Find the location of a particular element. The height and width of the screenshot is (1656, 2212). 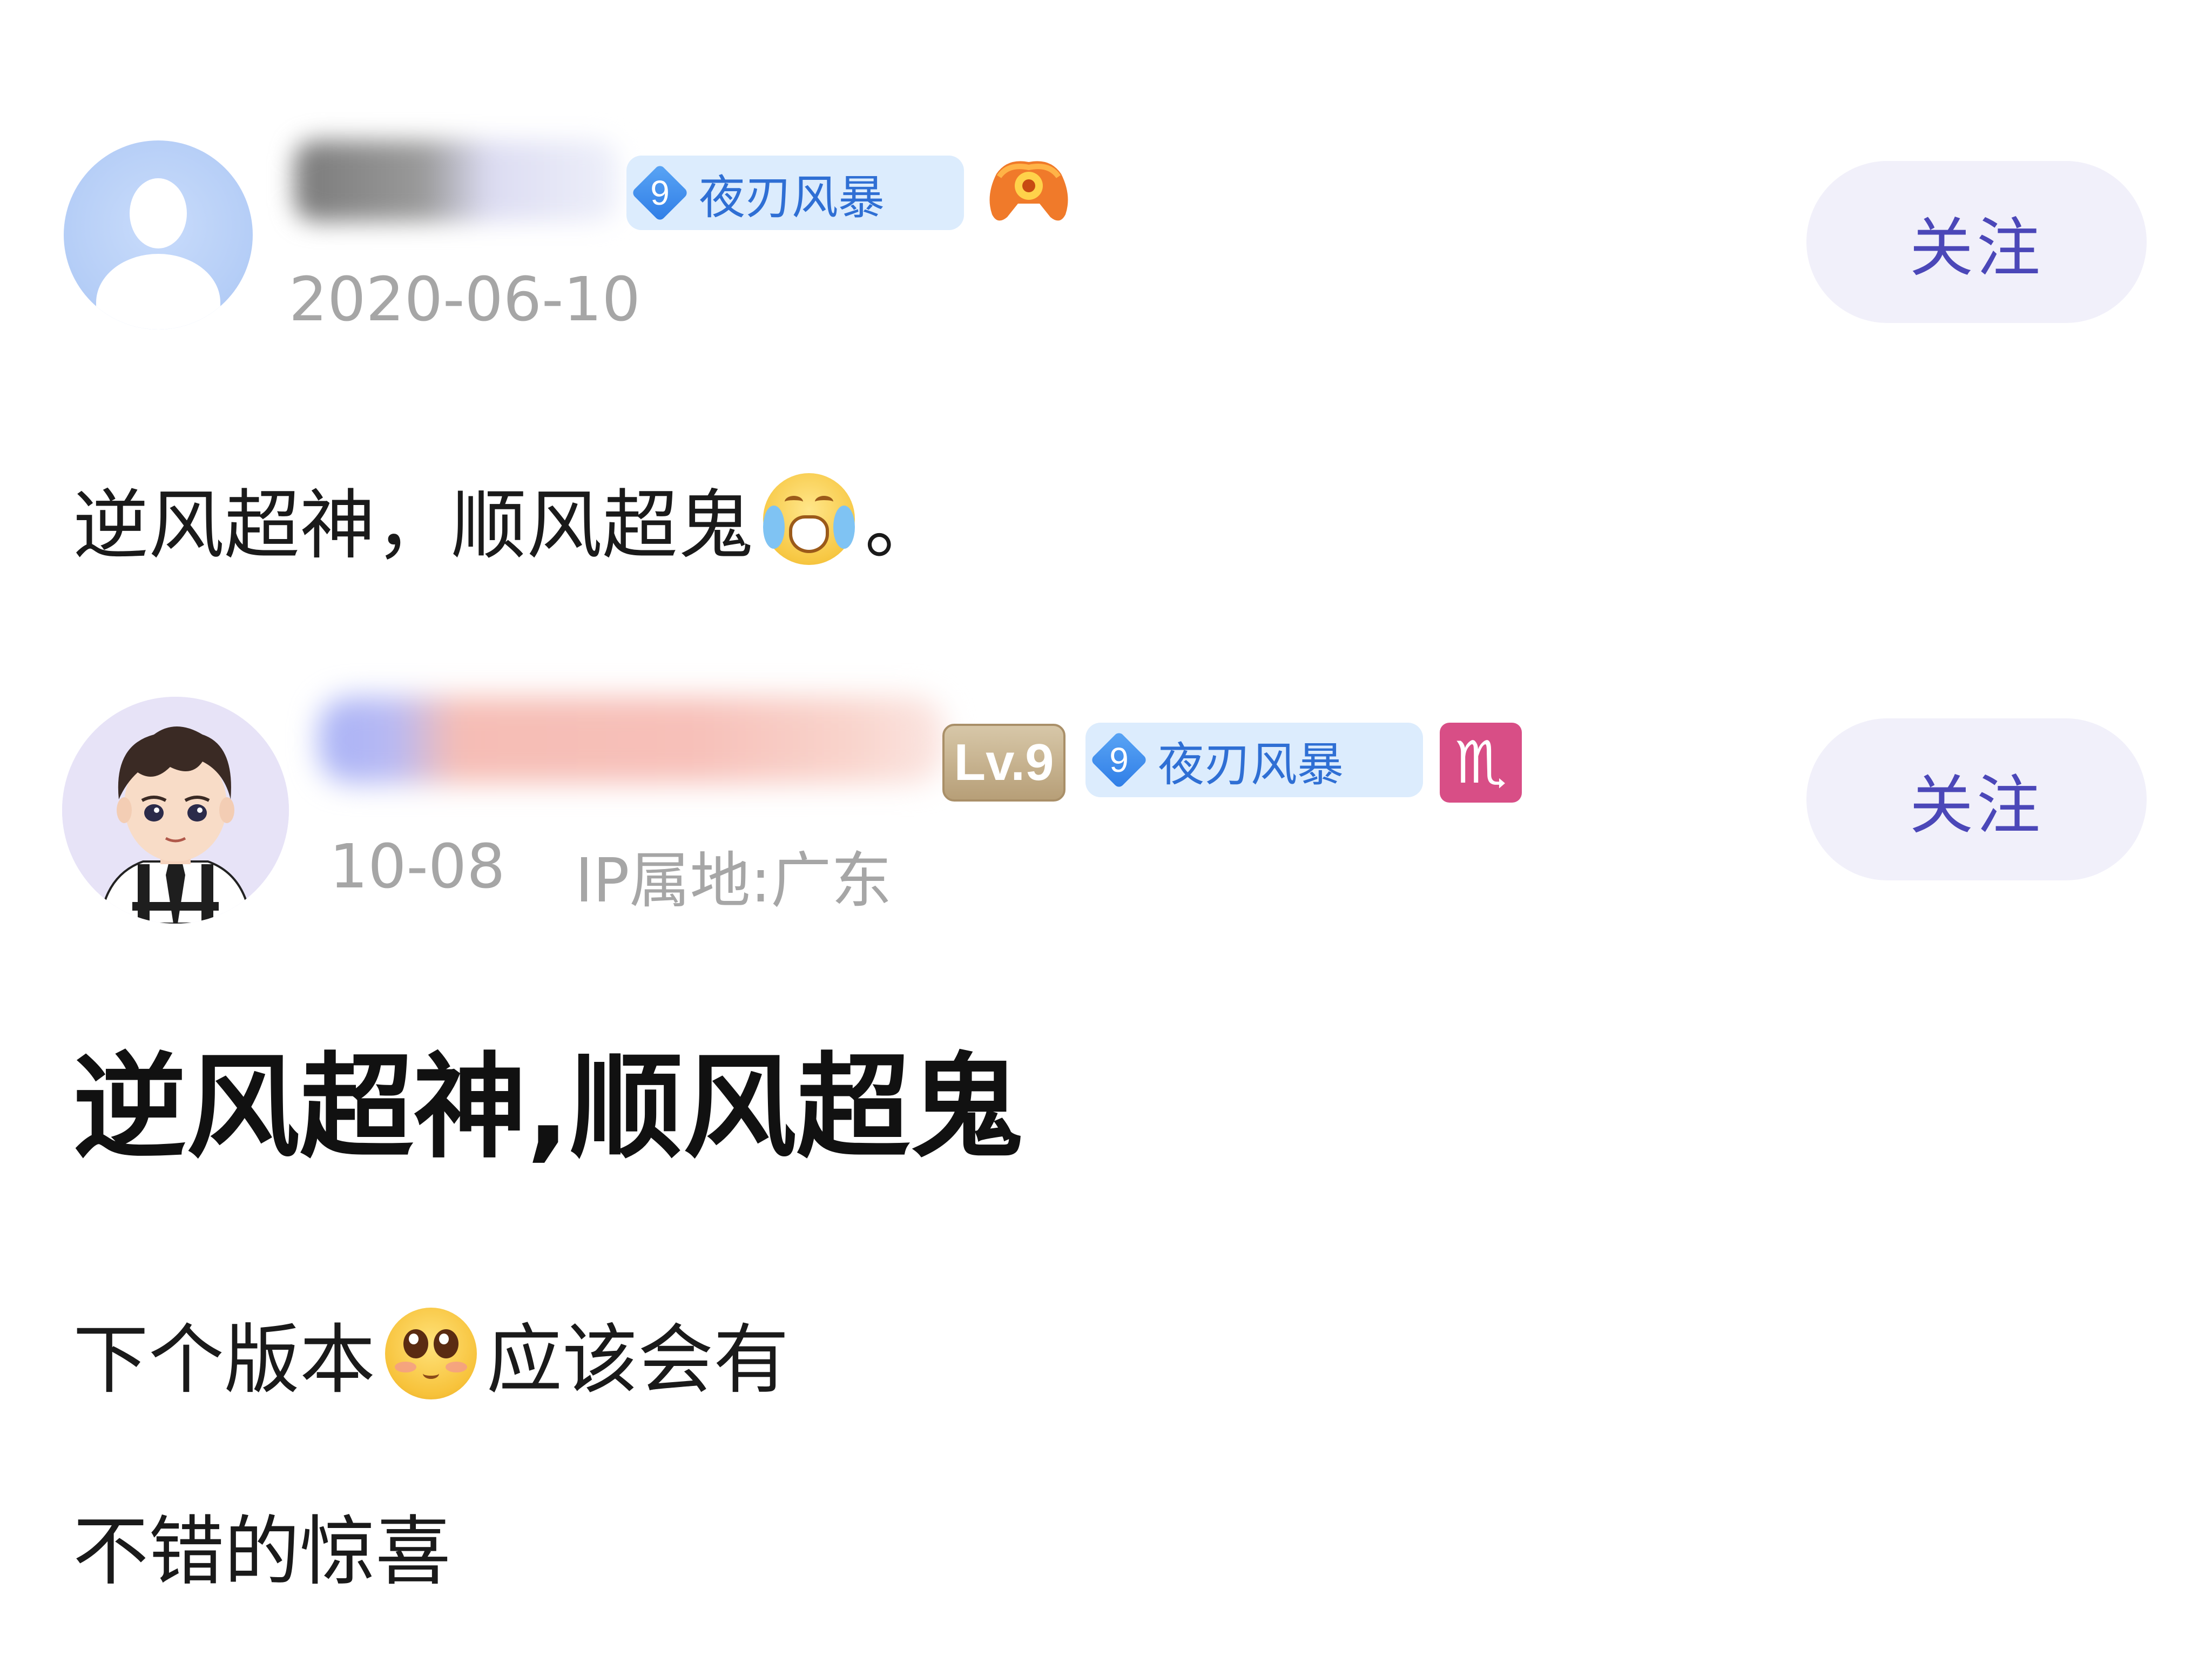

post-title: 逆风超神,顺风超鬼 is located at coordinates (548, 1107).